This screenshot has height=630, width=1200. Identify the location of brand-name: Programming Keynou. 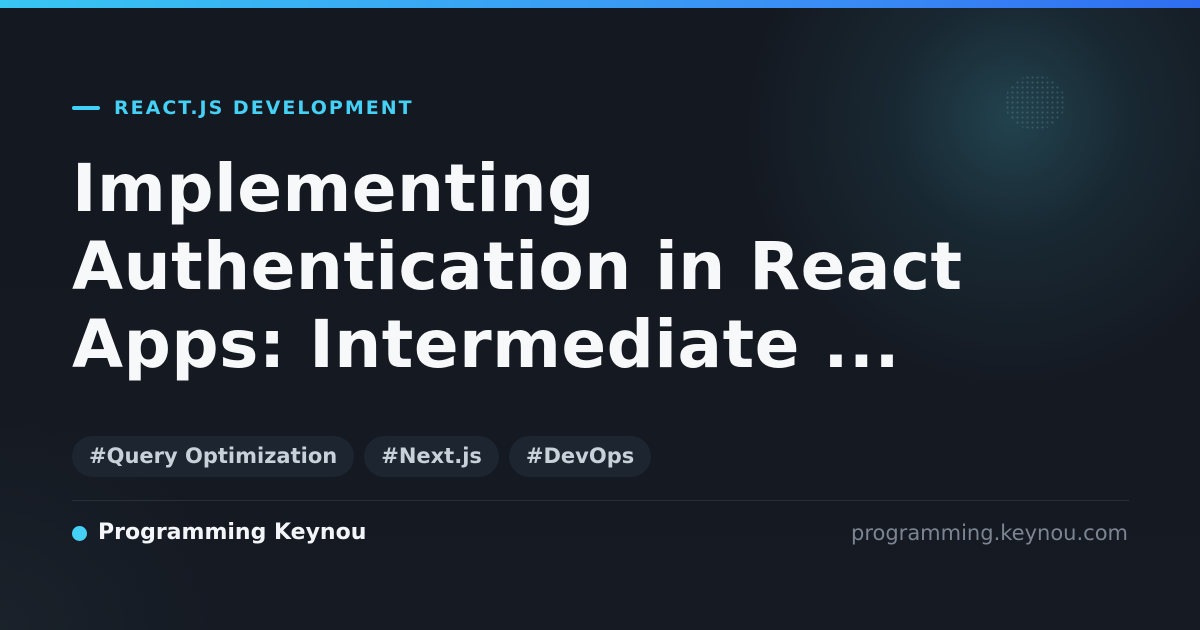
(232, 532).